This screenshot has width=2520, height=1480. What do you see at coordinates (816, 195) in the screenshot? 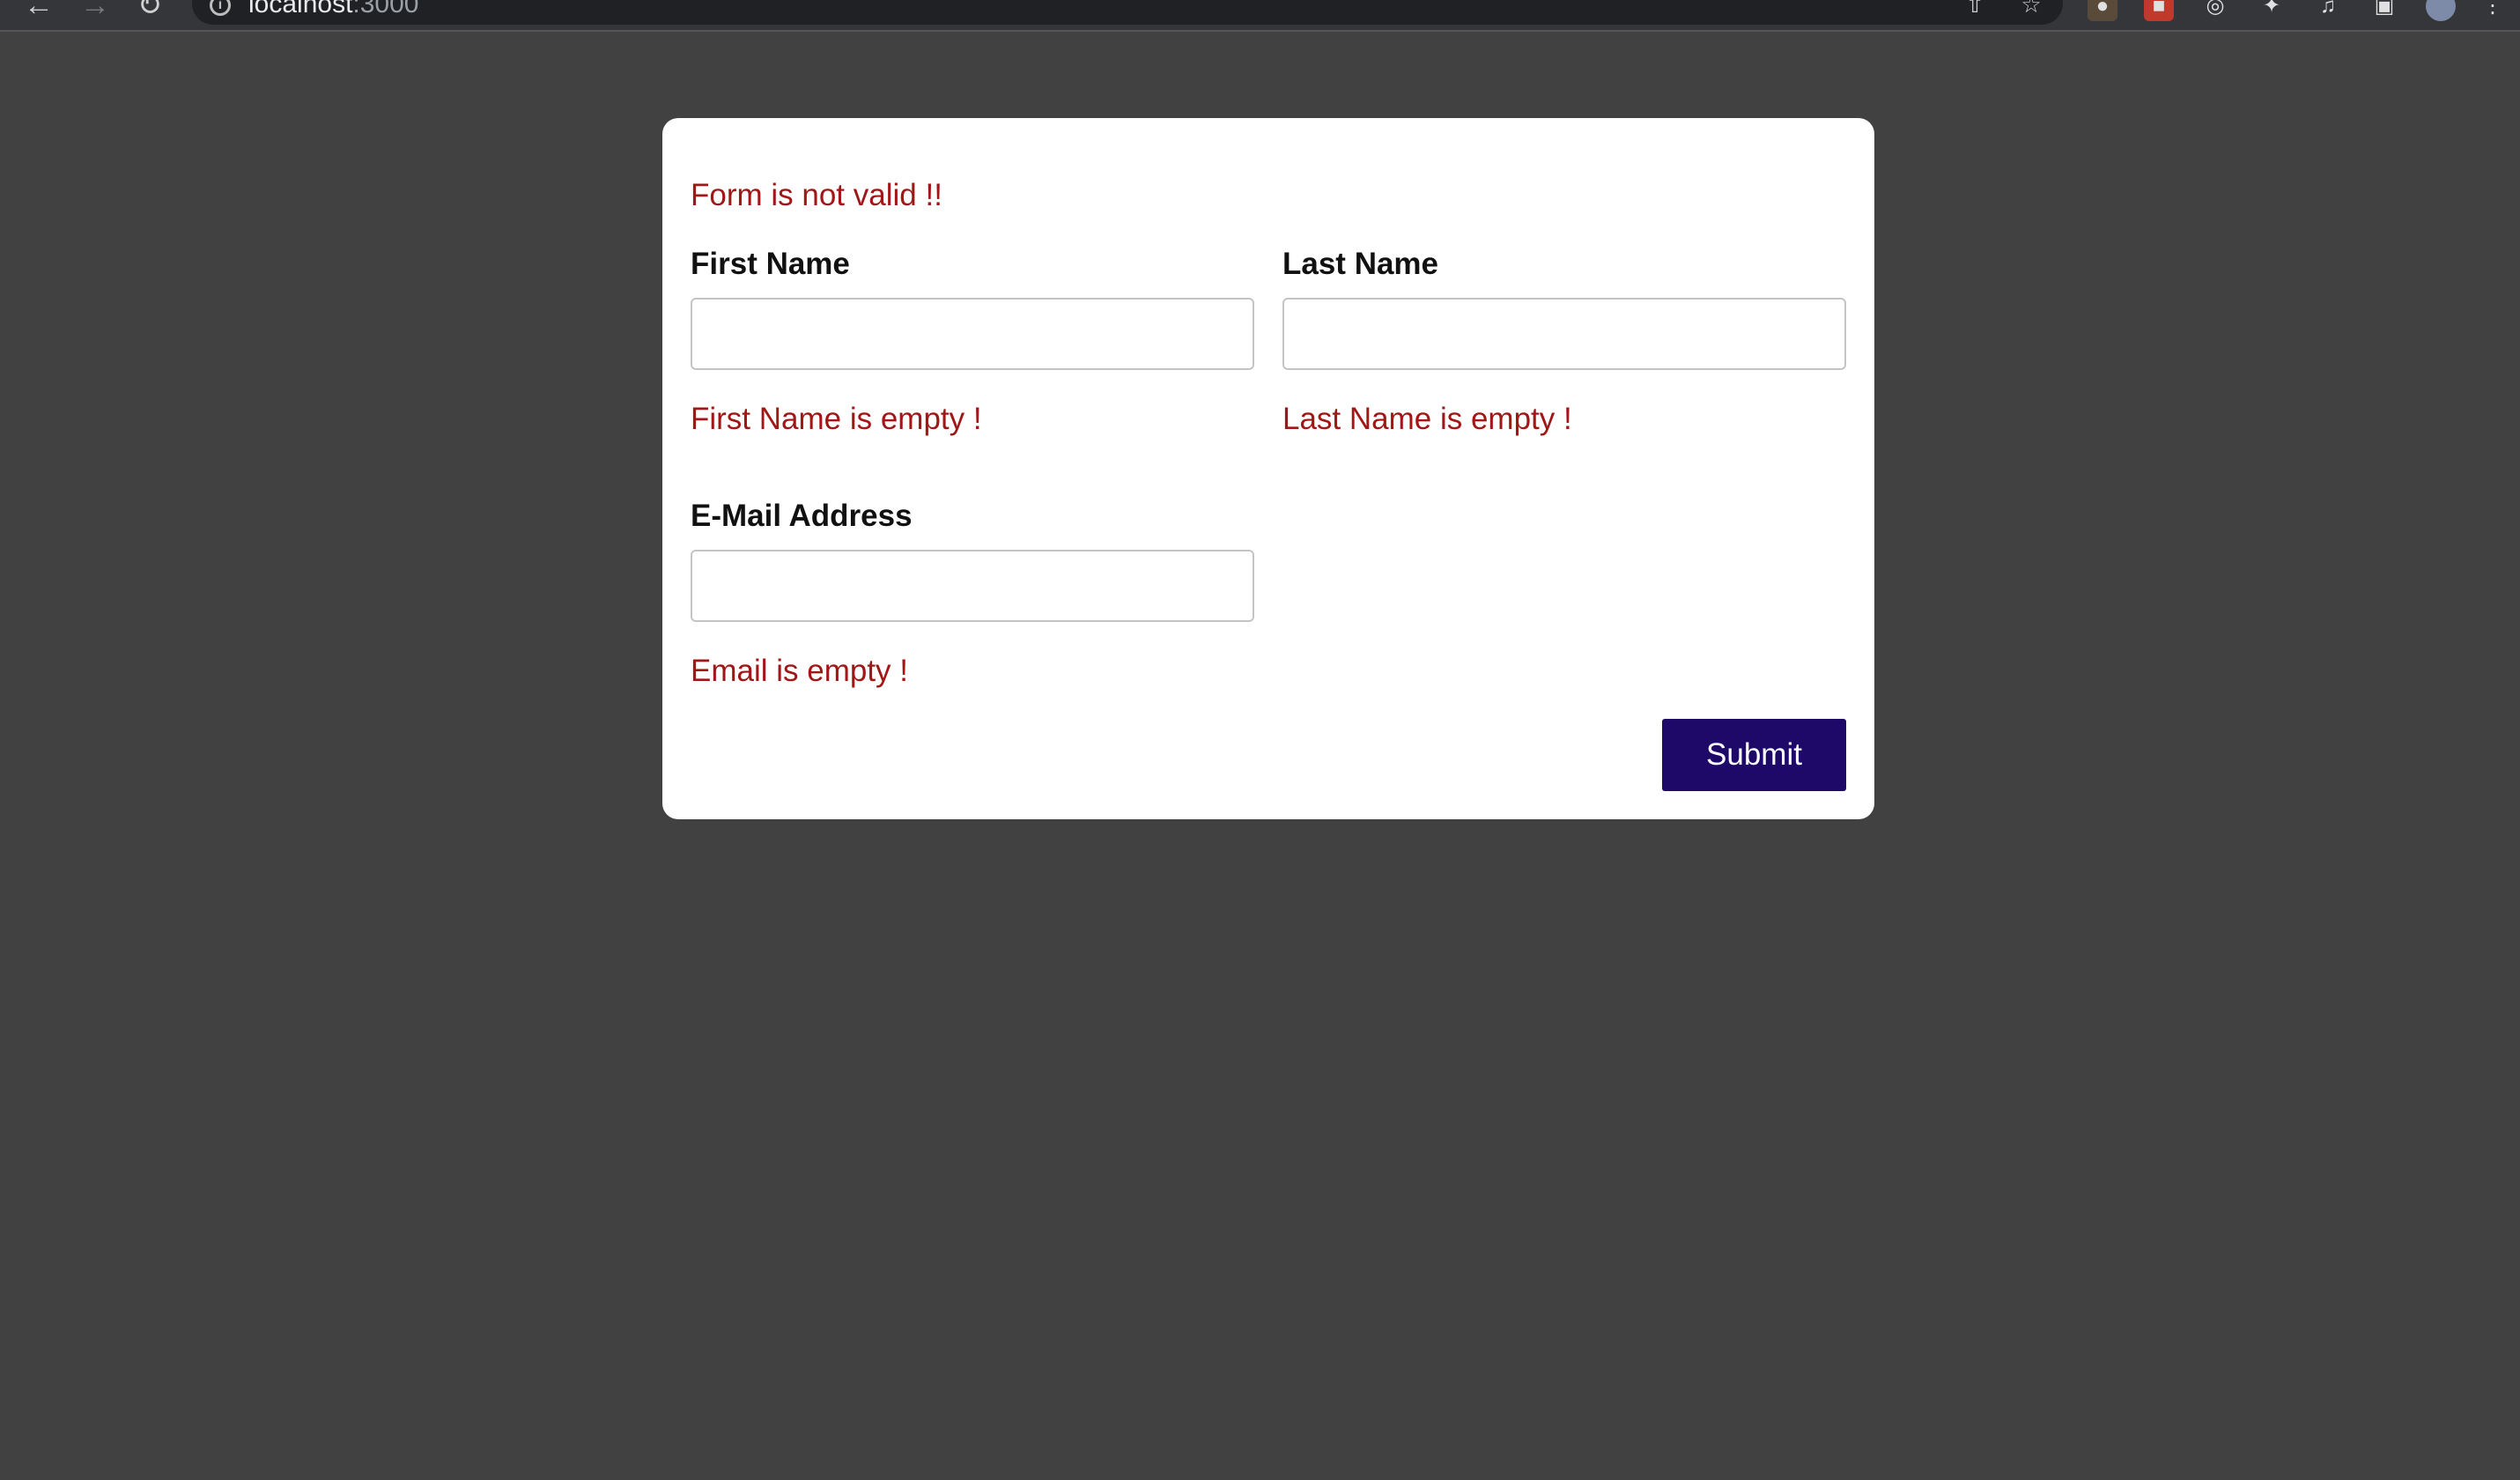
I see `form-error-message: Form is not valid !!` at bounding box center [816, 195].